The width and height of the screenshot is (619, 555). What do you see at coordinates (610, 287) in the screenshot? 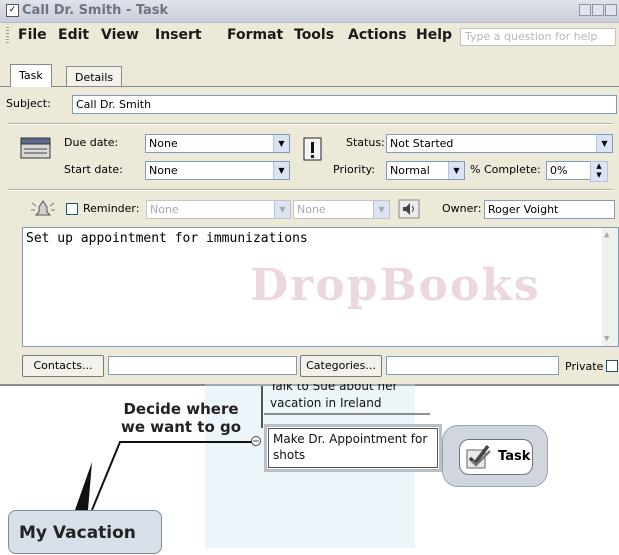
I see `notes-scrollbar: ▲ ▼` at bounding box center [610, 287].